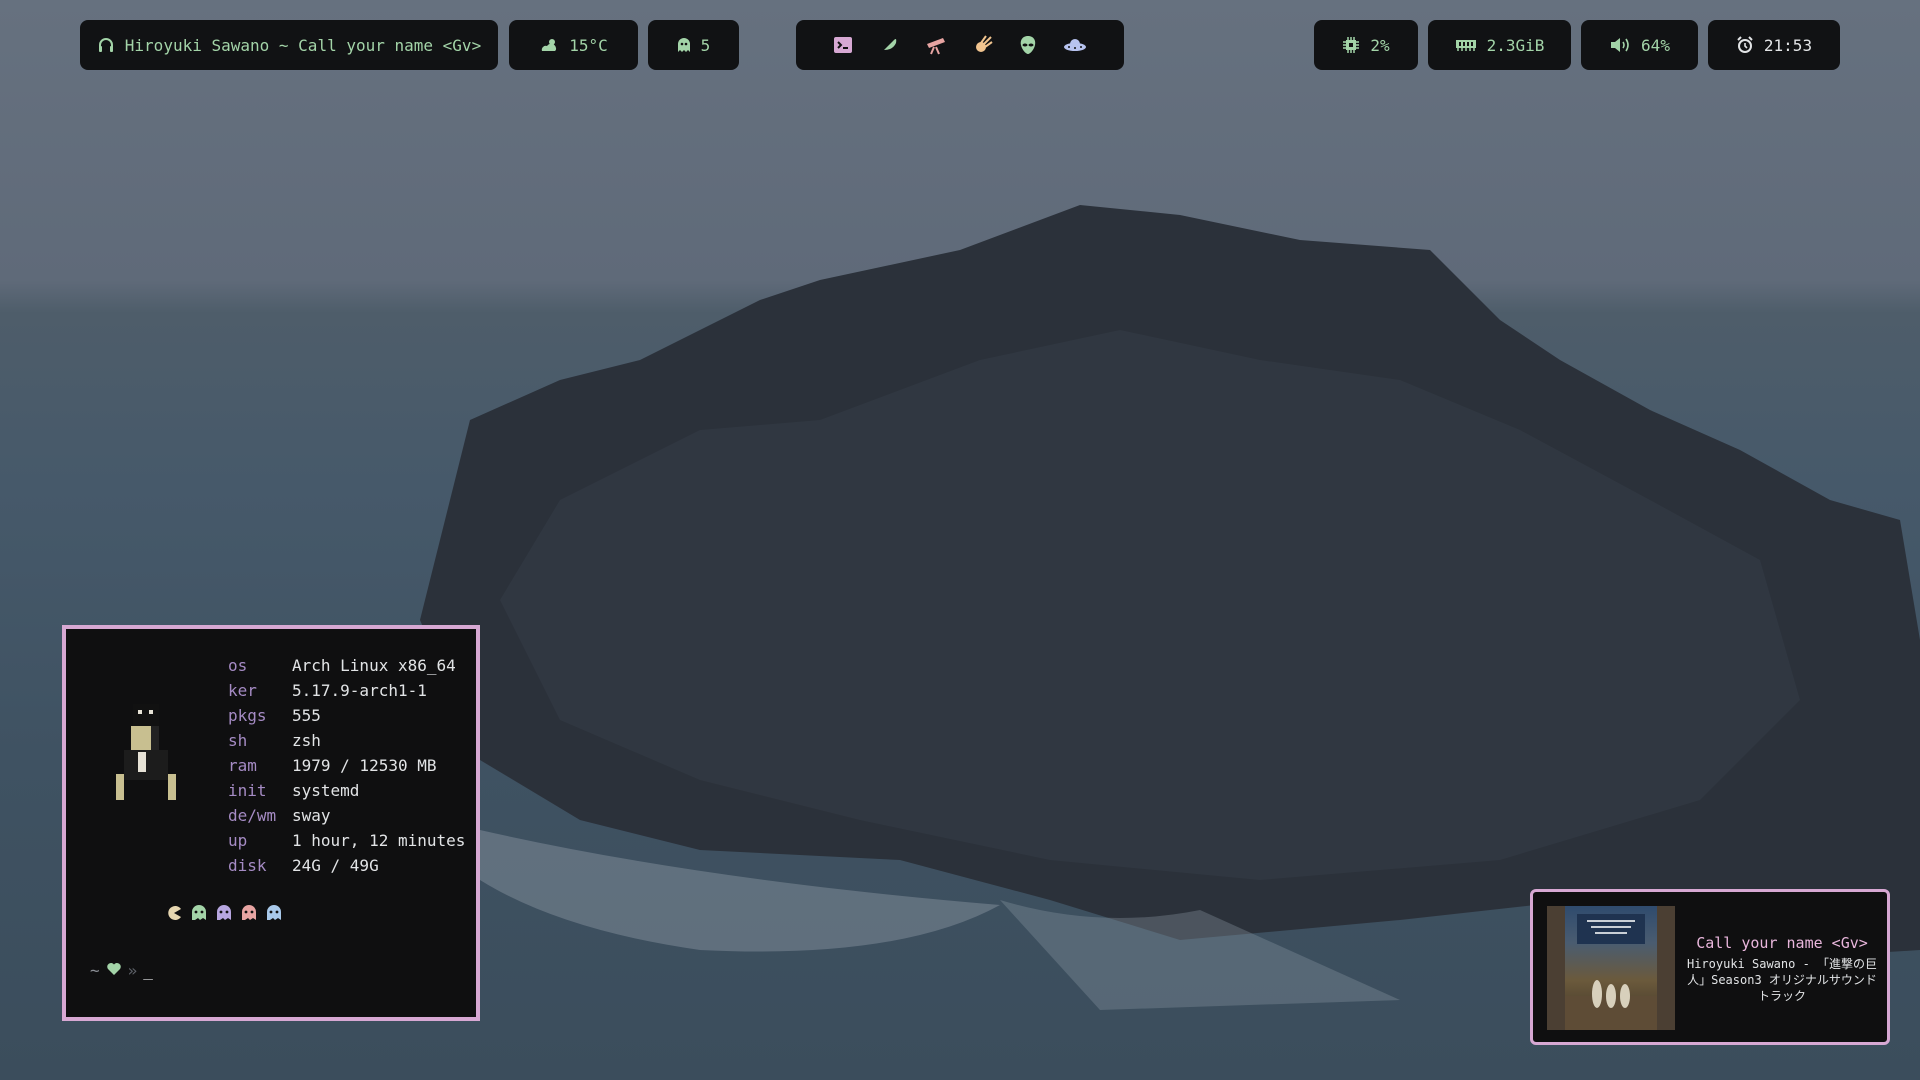 This screenshot has height=1080, width=1920. What do you see at coordinates (936, 45) in the screenshot?
I see `telescope-icon` at bounding box center [936, 45].